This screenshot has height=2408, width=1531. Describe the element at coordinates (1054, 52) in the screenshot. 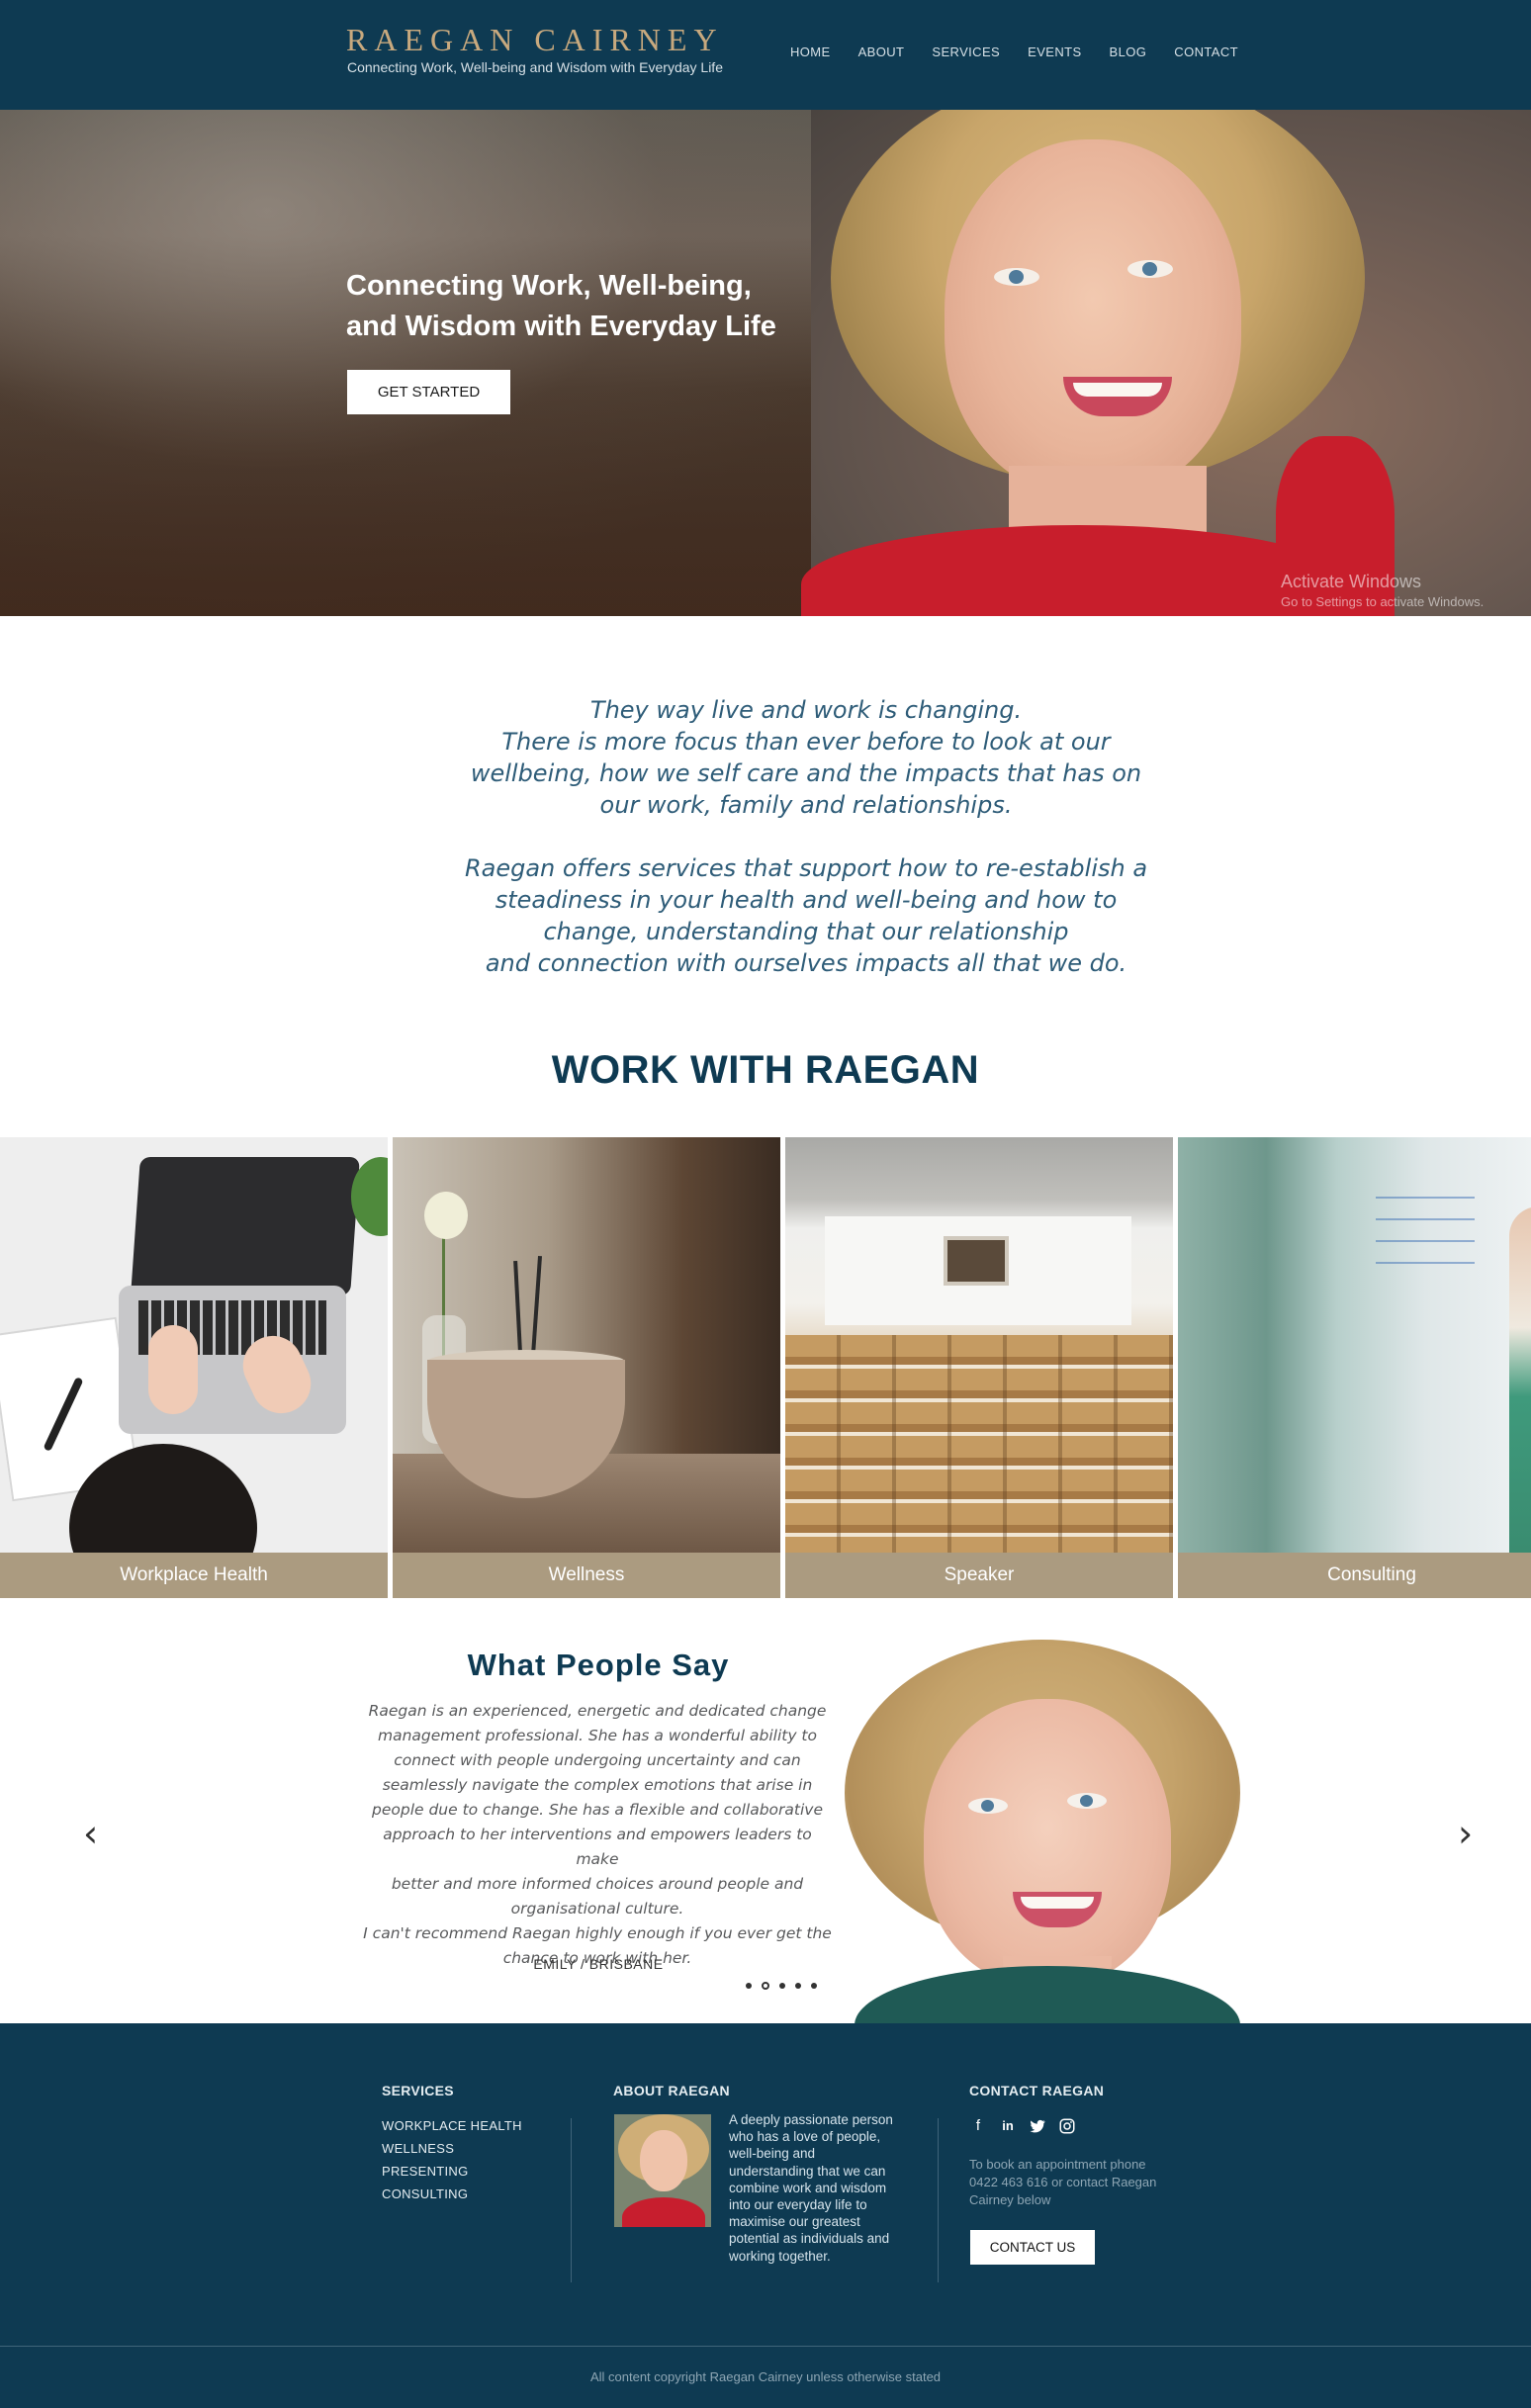

I see `nav-events: EVENTS` at that location.